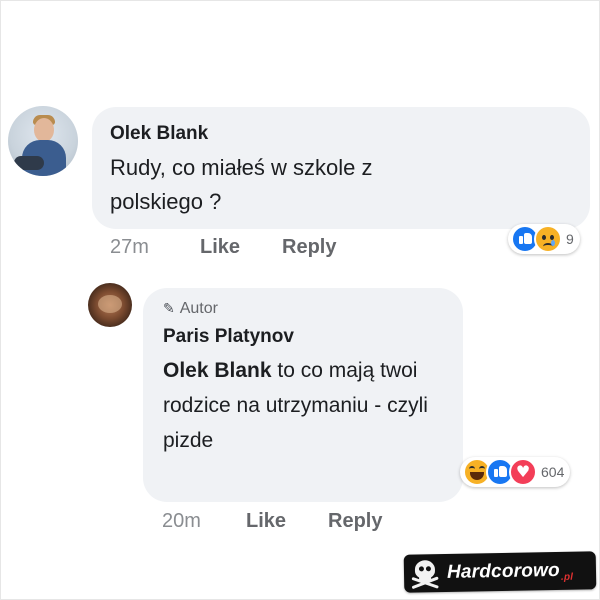  What do you see at coordinates (159, 134) in the screenshot?
I see `comment-author: Olek Blank` at bounding box center [159, 134].